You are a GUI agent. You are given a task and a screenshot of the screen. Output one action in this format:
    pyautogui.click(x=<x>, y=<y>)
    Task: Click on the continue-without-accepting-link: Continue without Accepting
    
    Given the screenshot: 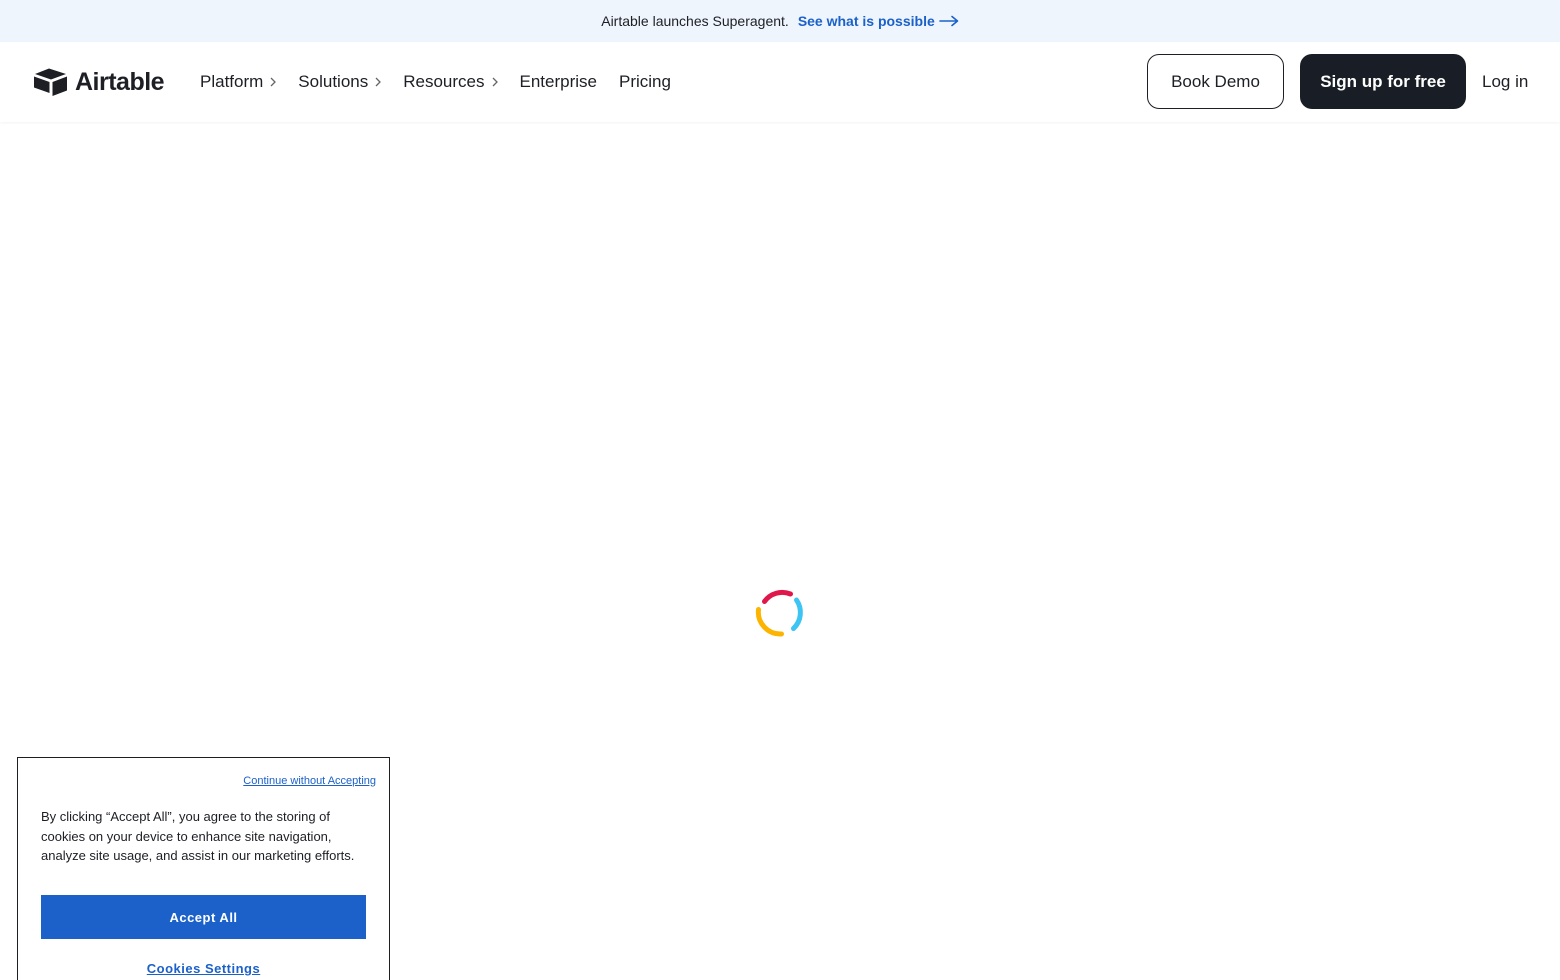 What is the action you would take?
    pyautogui.click(x=309, y=781)
    